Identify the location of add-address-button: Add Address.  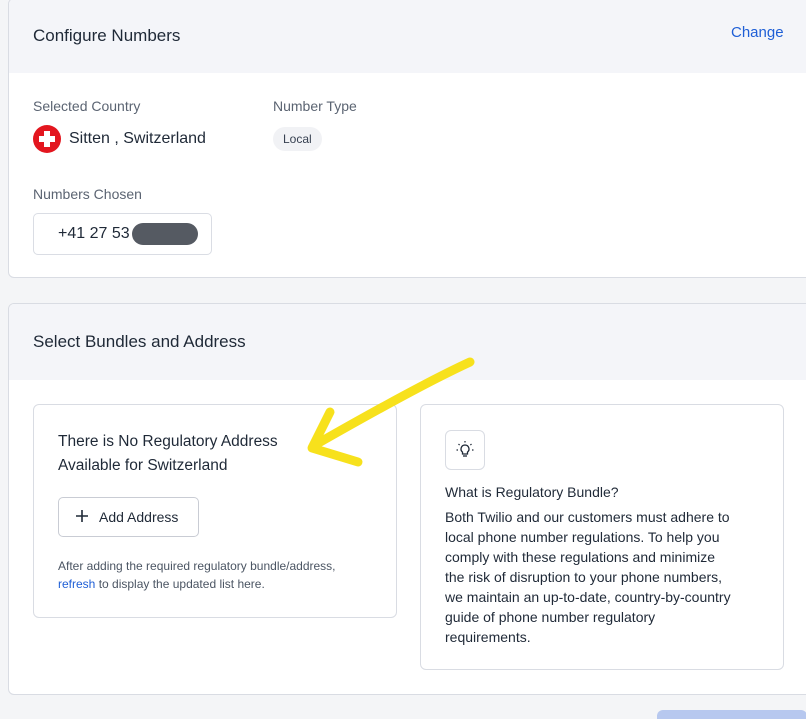
(128, 517).